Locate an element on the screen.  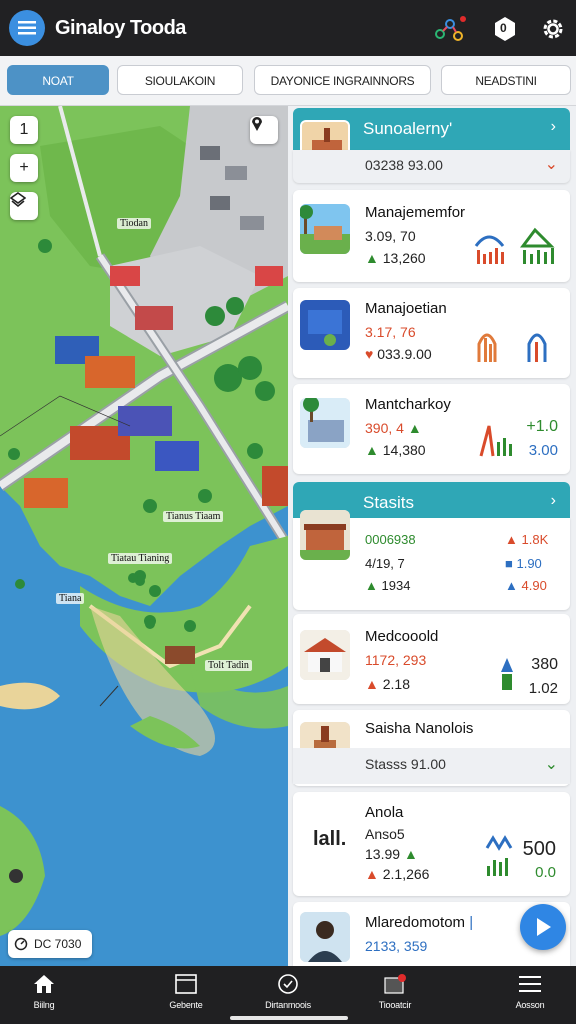
nav-label: Gebente is located at coordinates (186, 1005).